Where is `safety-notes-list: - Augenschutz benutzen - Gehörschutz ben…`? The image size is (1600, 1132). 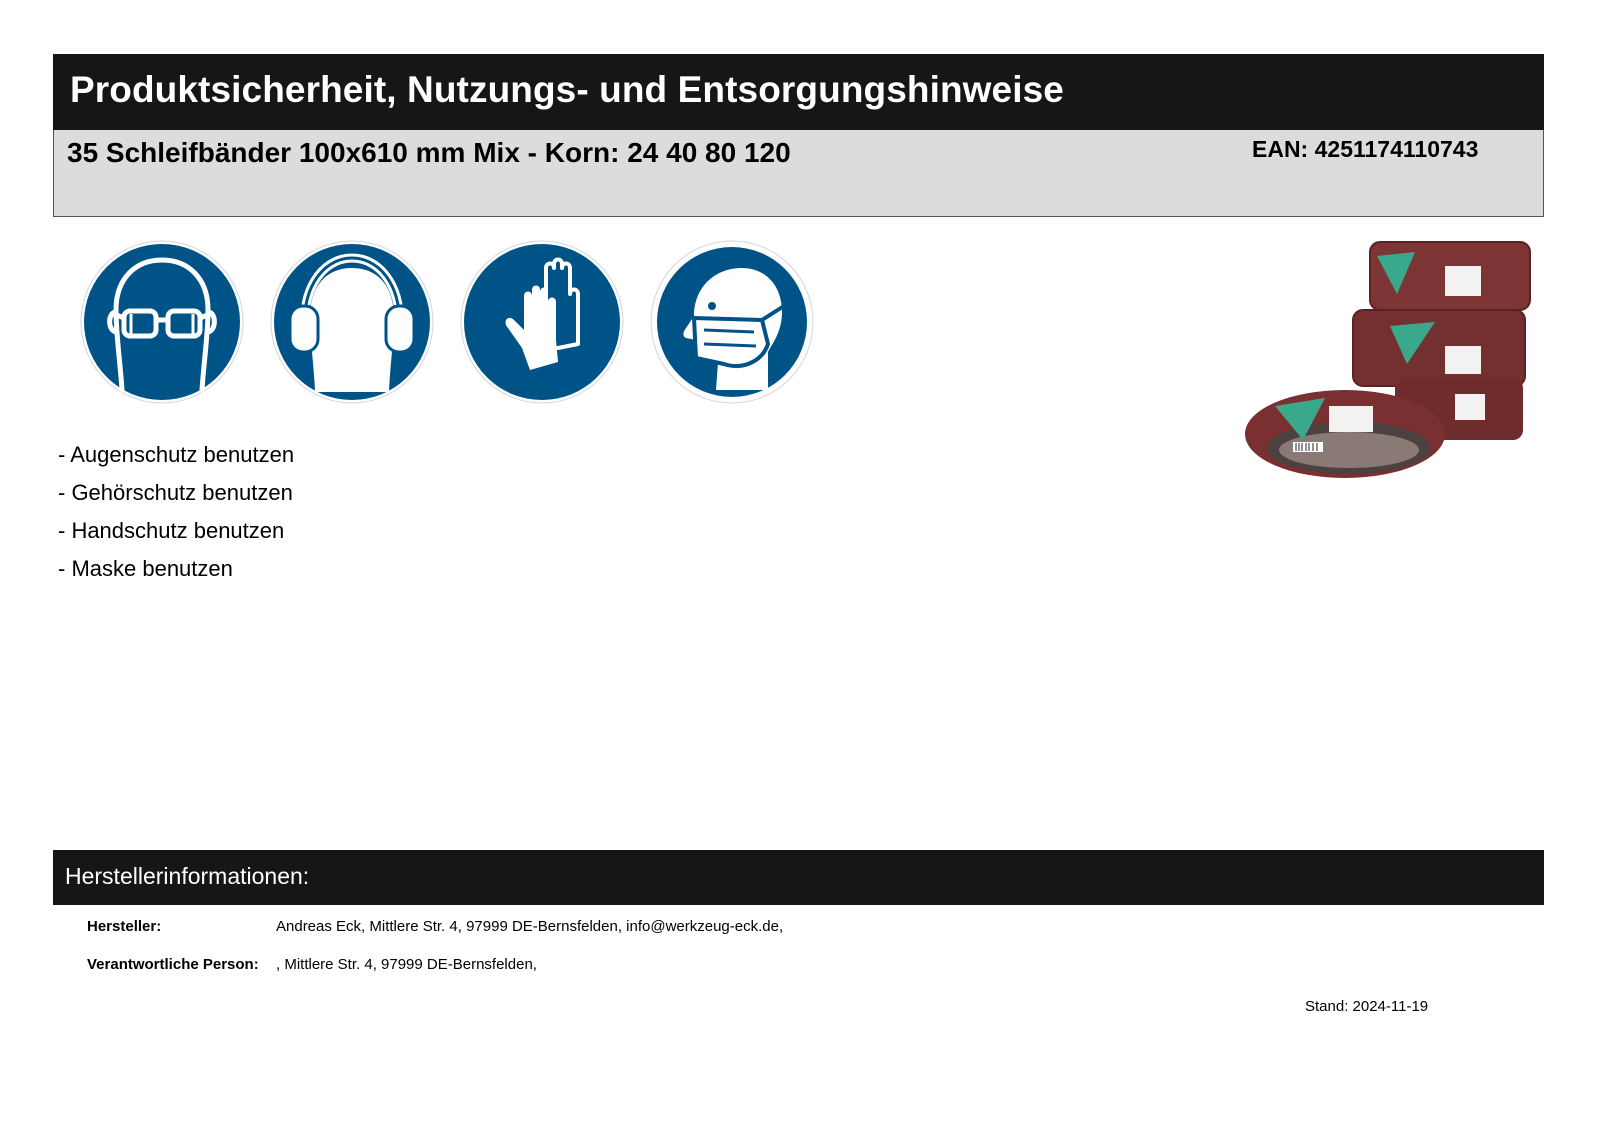 safety-notes-list: - Augenschutz benutzen - Gehörschutz ben… is located at coordinates (176, 512).